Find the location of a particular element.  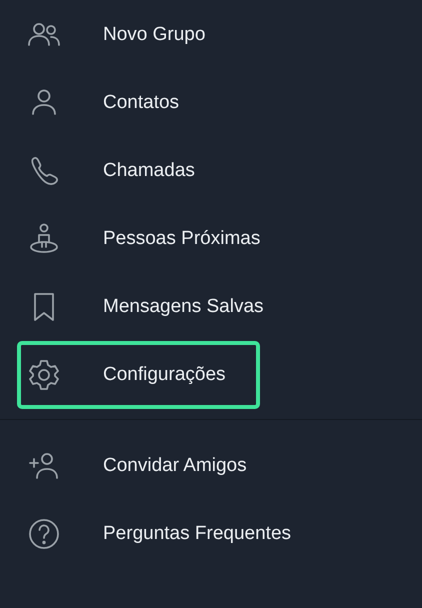

menu-item: Novo Grupo is located at coordinates (128, 35).